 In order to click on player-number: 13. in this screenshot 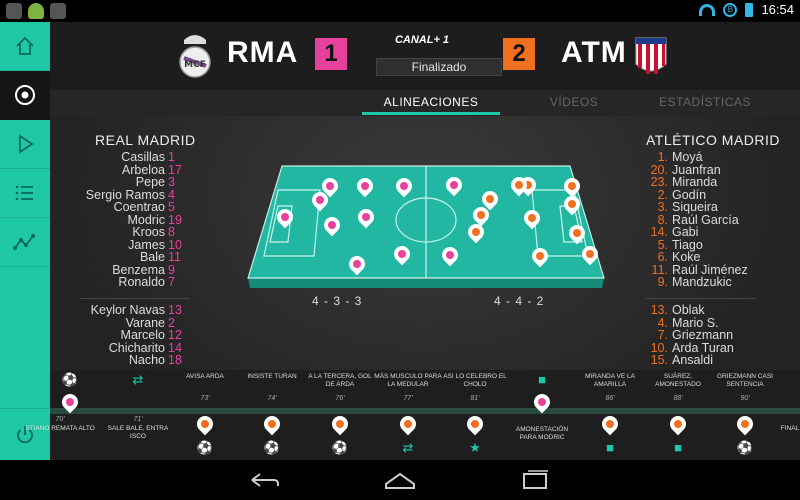, I will do `click(659, 310)`.